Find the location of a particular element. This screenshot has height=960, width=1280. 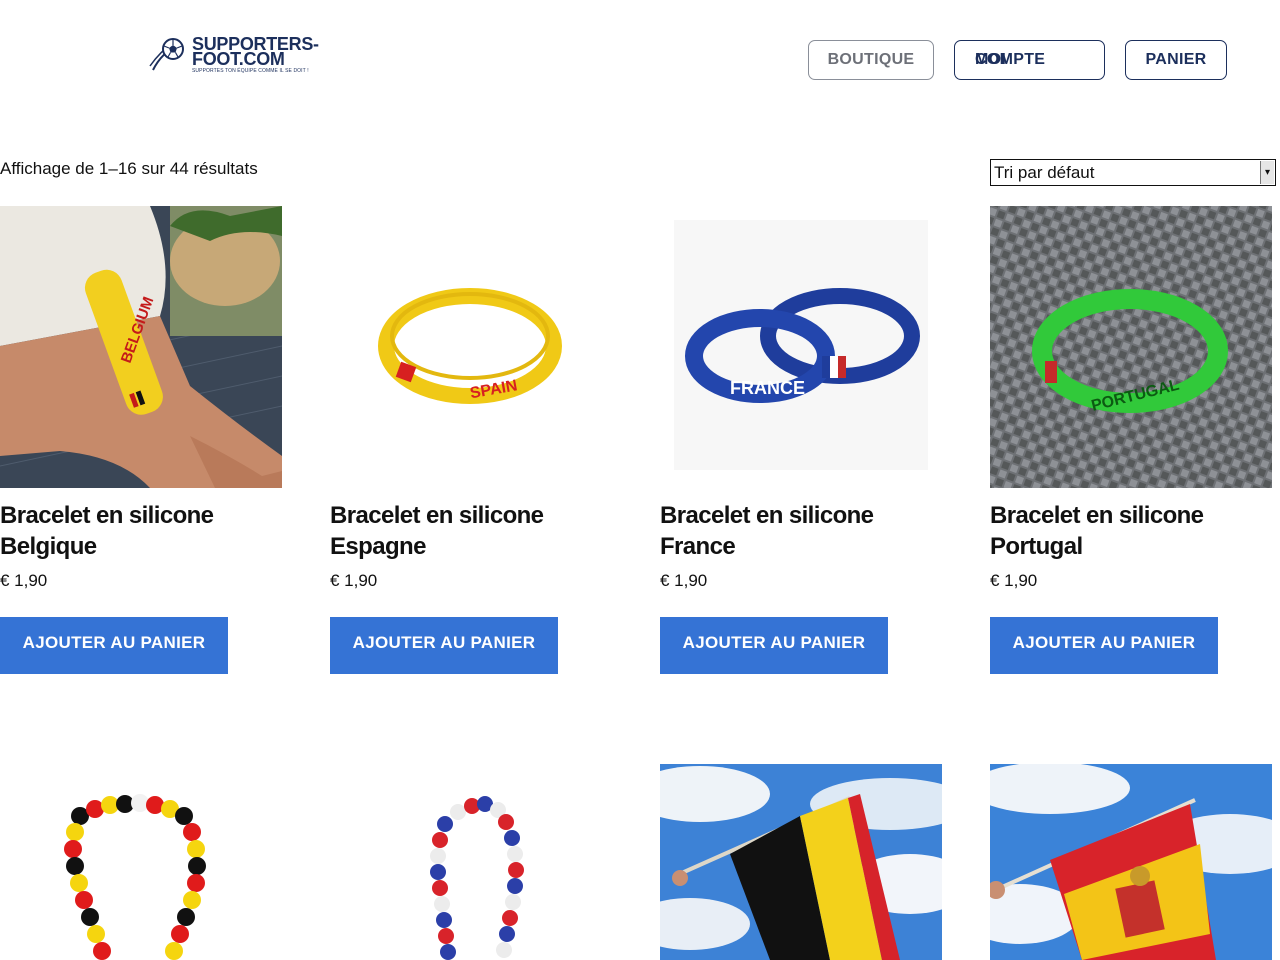

nav-boutique-button: BOUTIQUE is located at coordinates (871, 60).